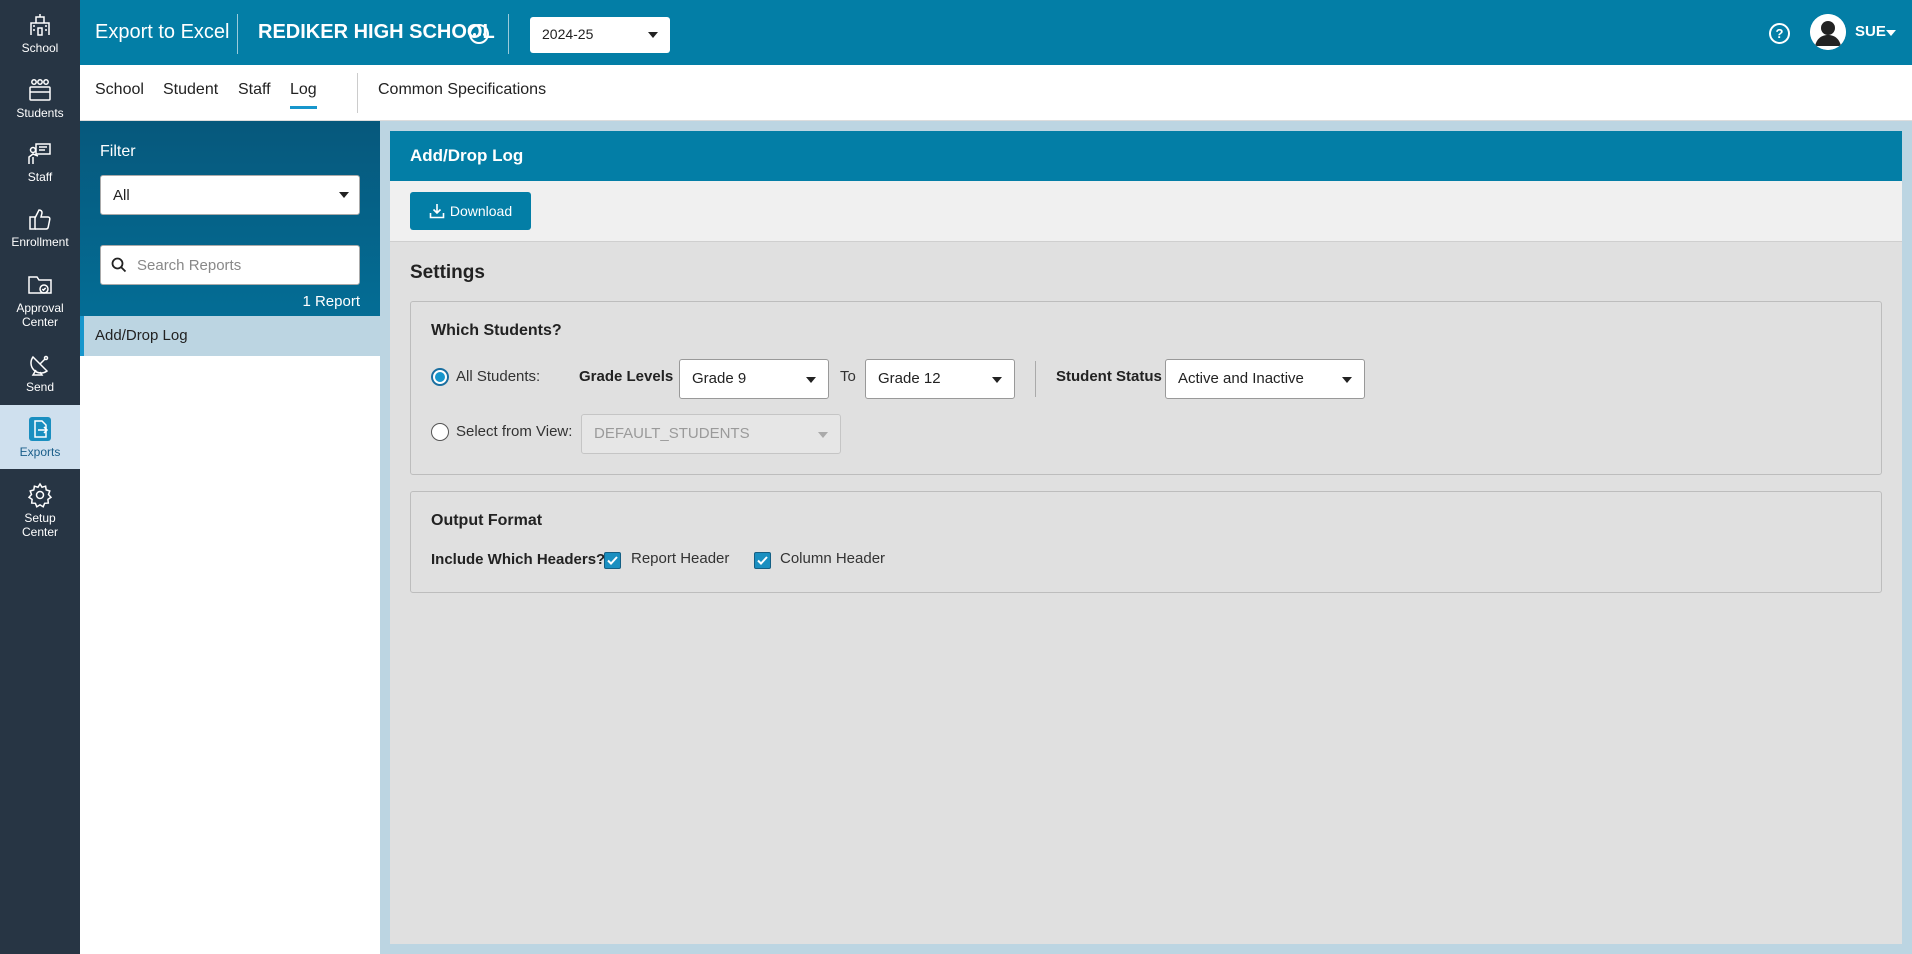 The width and height of the screenshot is (1912, 954). Describe the element at coordinates (40, 220) in the screenshot. I see `thumbs-up-icon` at that location.